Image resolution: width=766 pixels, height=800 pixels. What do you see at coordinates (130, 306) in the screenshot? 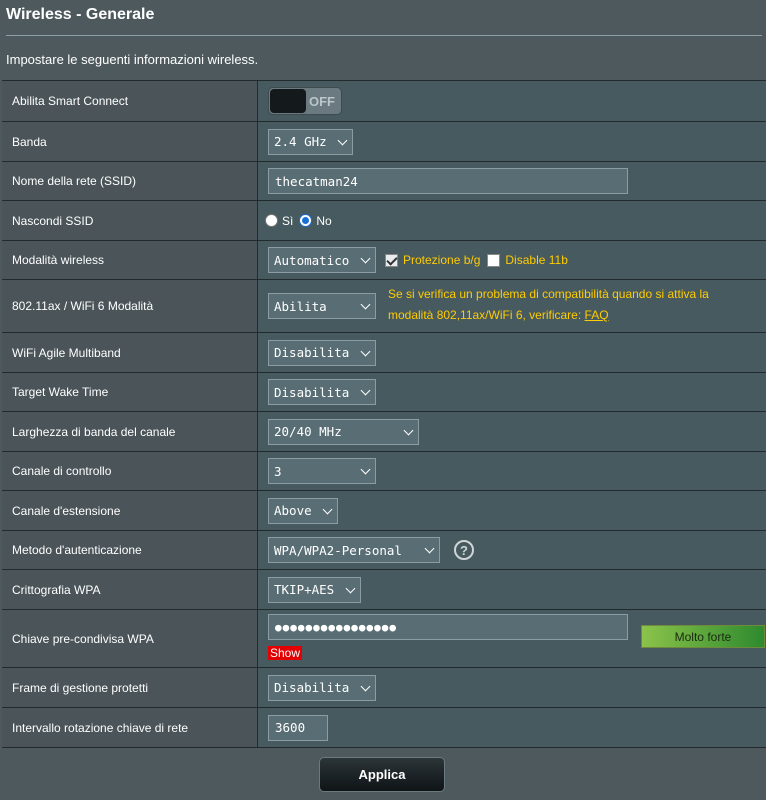
I see `row-label: 802.11ax / WiFi 6 Modalità` at bounding box center [130, 306].